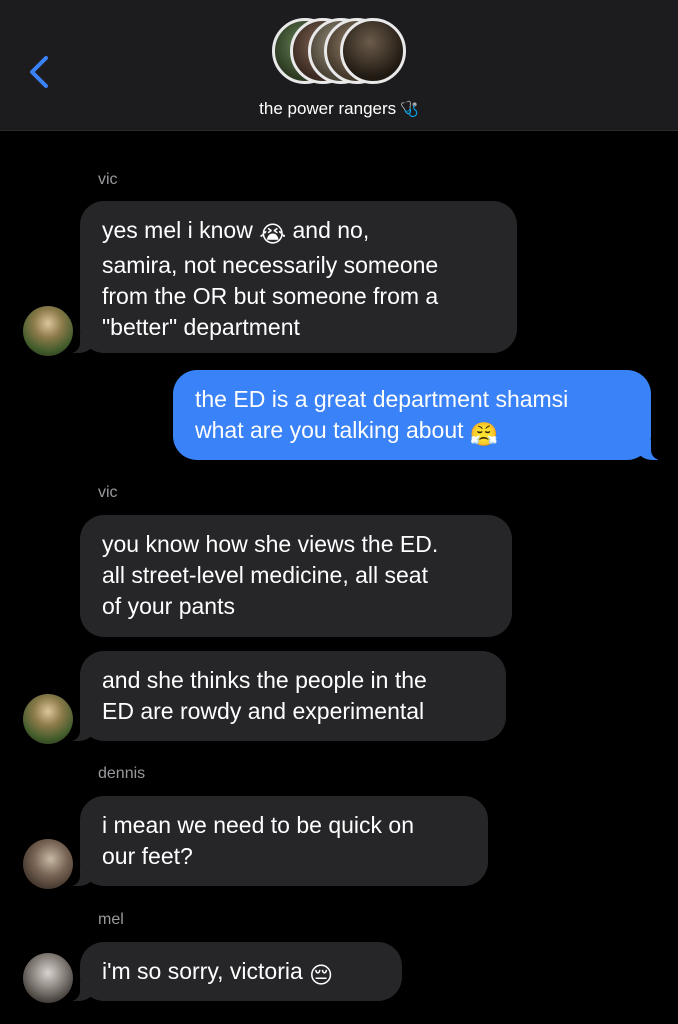 Image resolution: width=678 pixels, height=1024 pixels. I want to click on message-line: and she thinks the people in the, so click(264, 680).